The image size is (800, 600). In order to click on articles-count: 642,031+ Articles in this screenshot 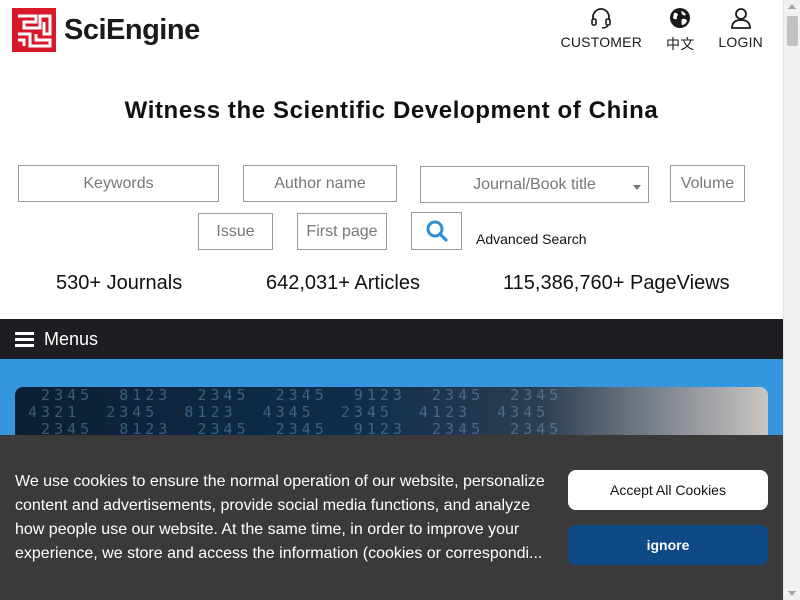, I will do `click(343, 283)`.